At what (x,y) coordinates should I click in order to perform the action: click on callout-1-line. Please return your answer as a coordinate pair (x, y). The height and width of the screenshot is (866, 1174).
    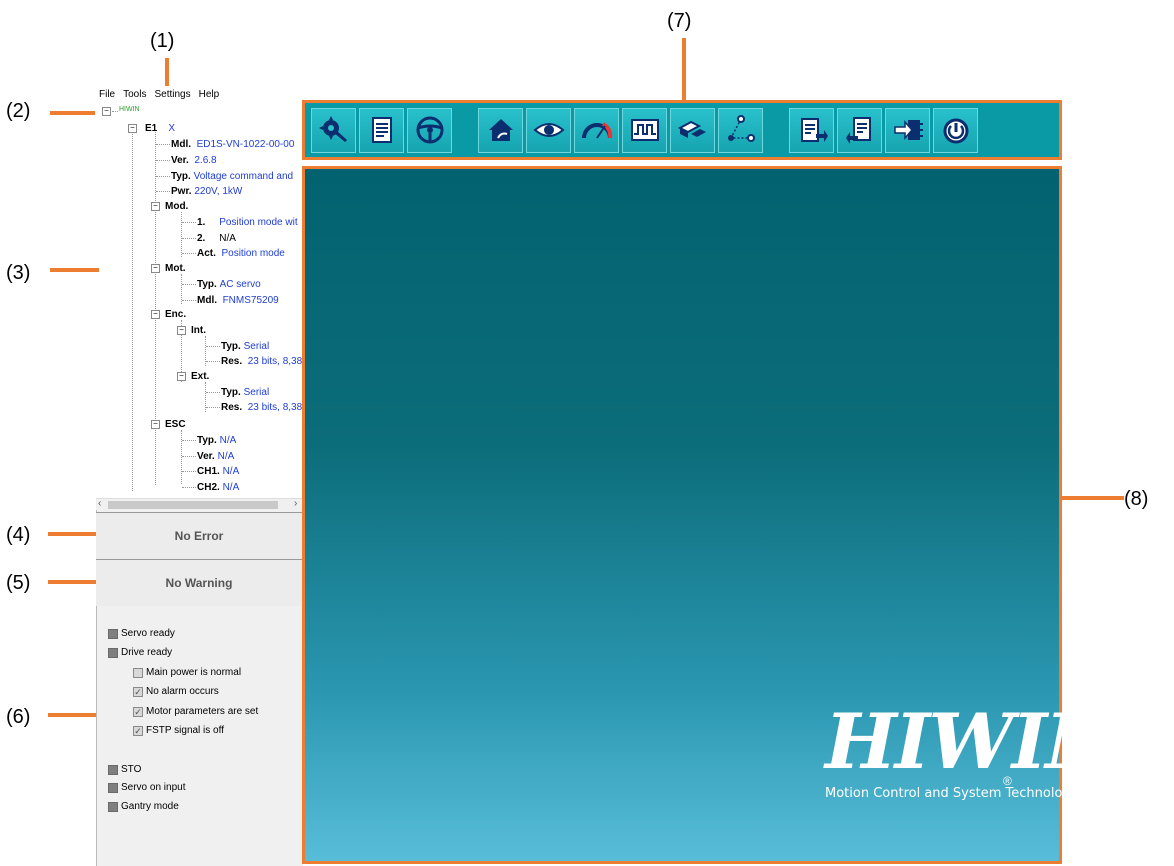
    Looking at the image, I should click on (167, 72).